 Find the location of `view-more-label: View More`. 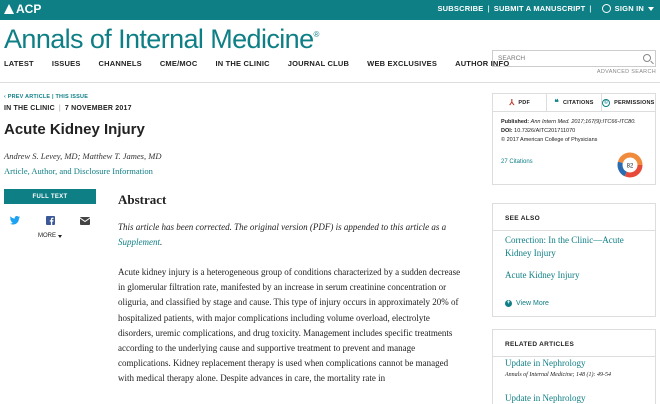

view-more-label: View More is located at coordinates (532, 303).